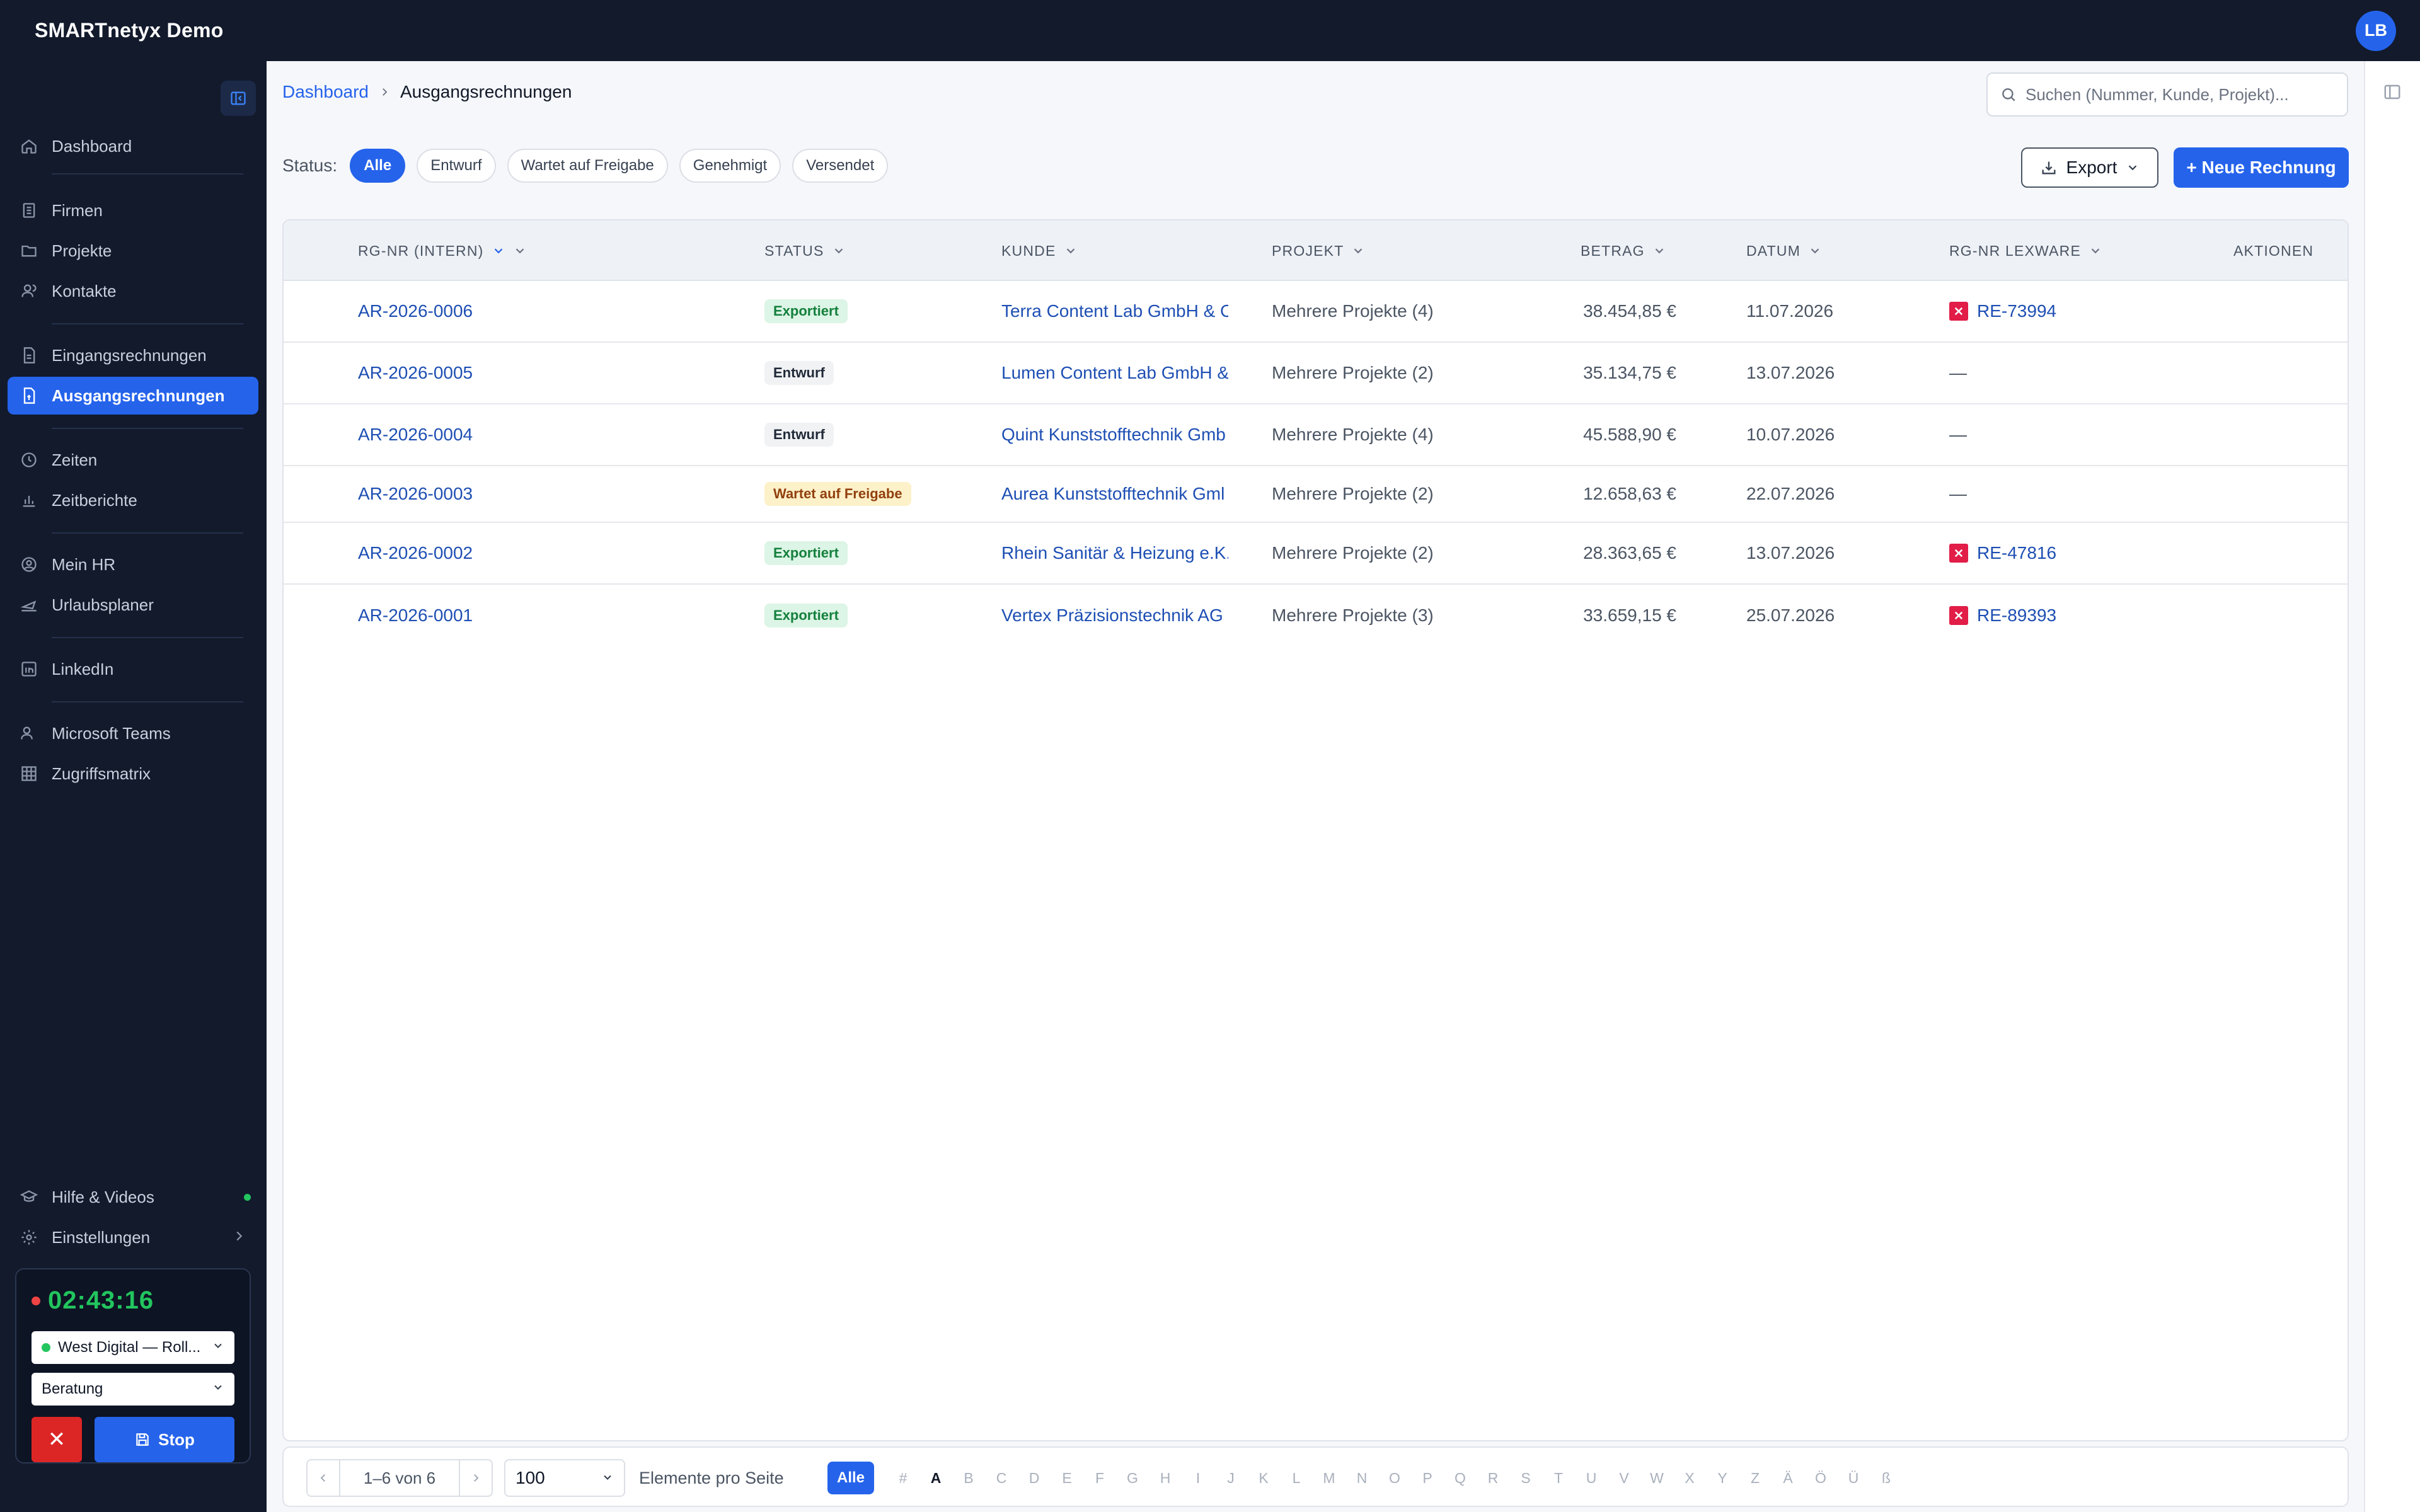 This screenshot has height=1512, width=2420. Describe the element at coordinates (1263, 1478) in the screenshot. I see `alpha-filter-letter: K` at that location.